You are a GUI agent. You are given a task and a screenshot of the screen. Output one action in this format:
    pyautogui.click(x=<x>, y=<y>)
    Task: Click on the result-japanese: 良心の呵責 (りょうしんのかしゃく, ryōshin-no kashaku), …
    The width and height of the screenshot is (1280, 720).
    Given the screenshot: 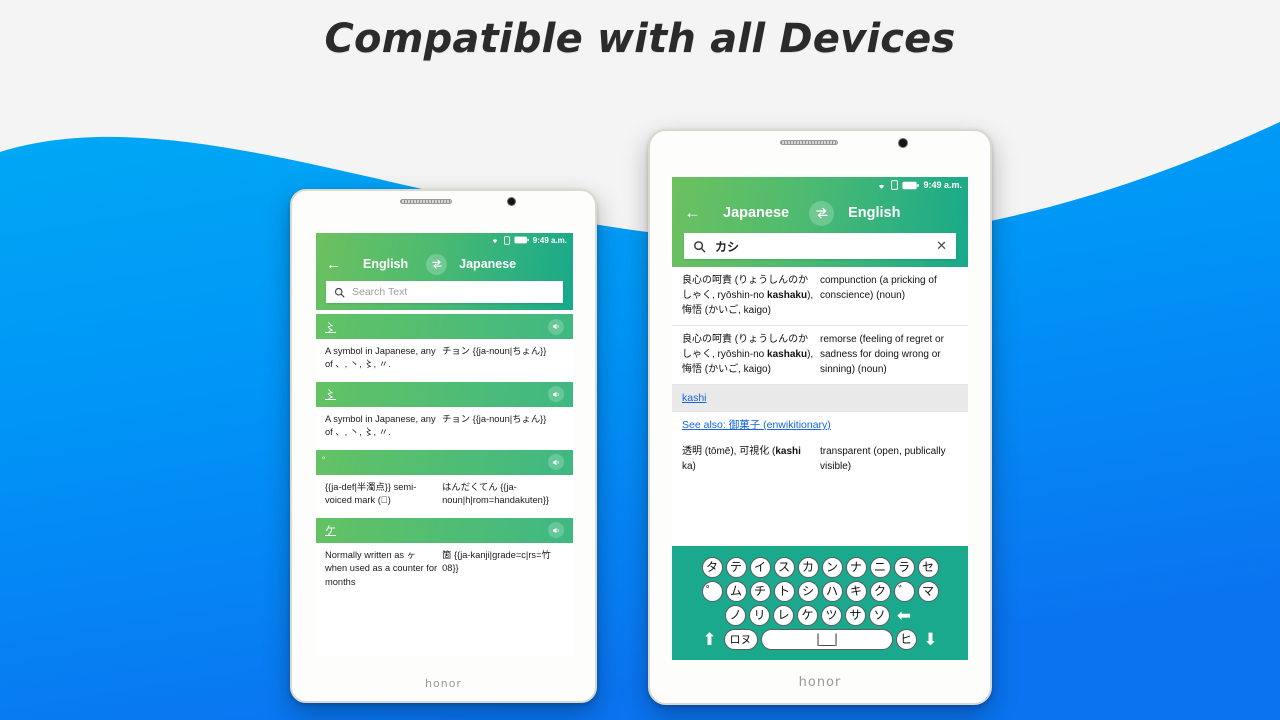 What is the action you would take?
    pyautogui.click(x=748, y=354)
    